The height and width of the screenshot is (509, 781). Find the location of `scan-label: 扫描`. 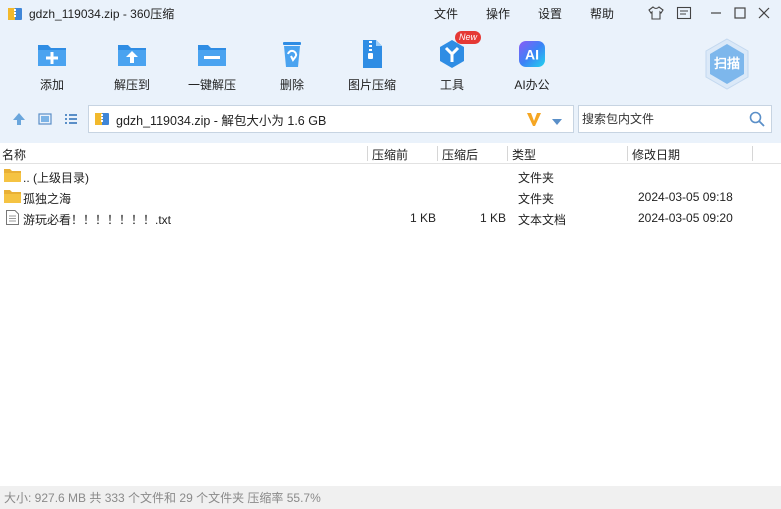

scan-label: 扫描 is located at coordinates (727, 63).